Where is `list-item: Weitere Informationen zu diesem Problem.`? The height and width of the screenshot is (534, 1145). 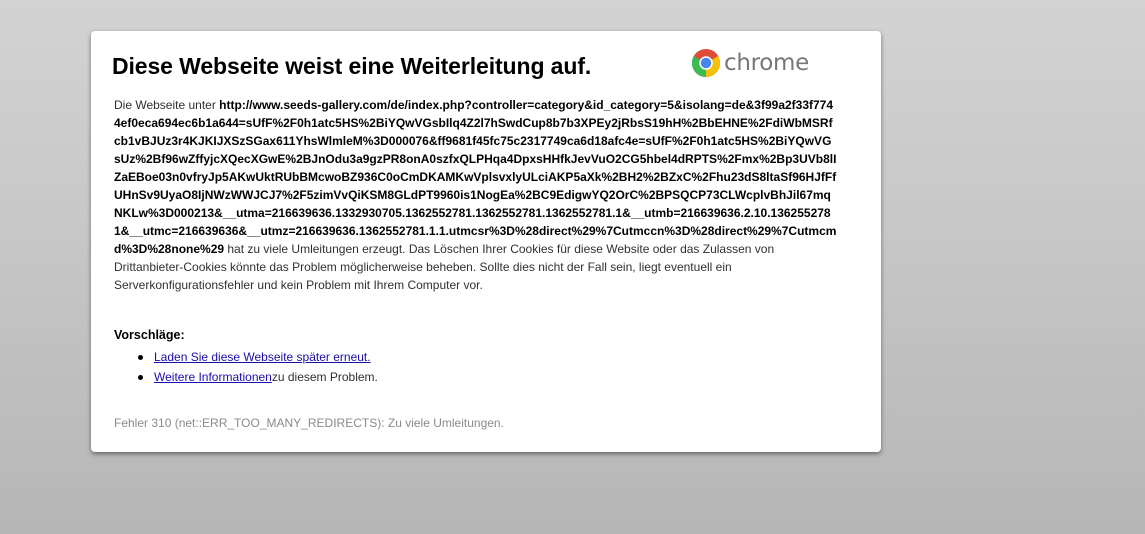 list-item: Weitere Informationen zu diesem Problem. is located at coordinates (246, 377).